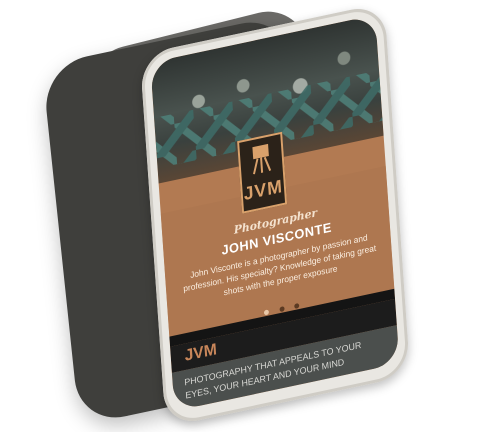  I want to click on jvm-logo: JVM, so click(262, 172).